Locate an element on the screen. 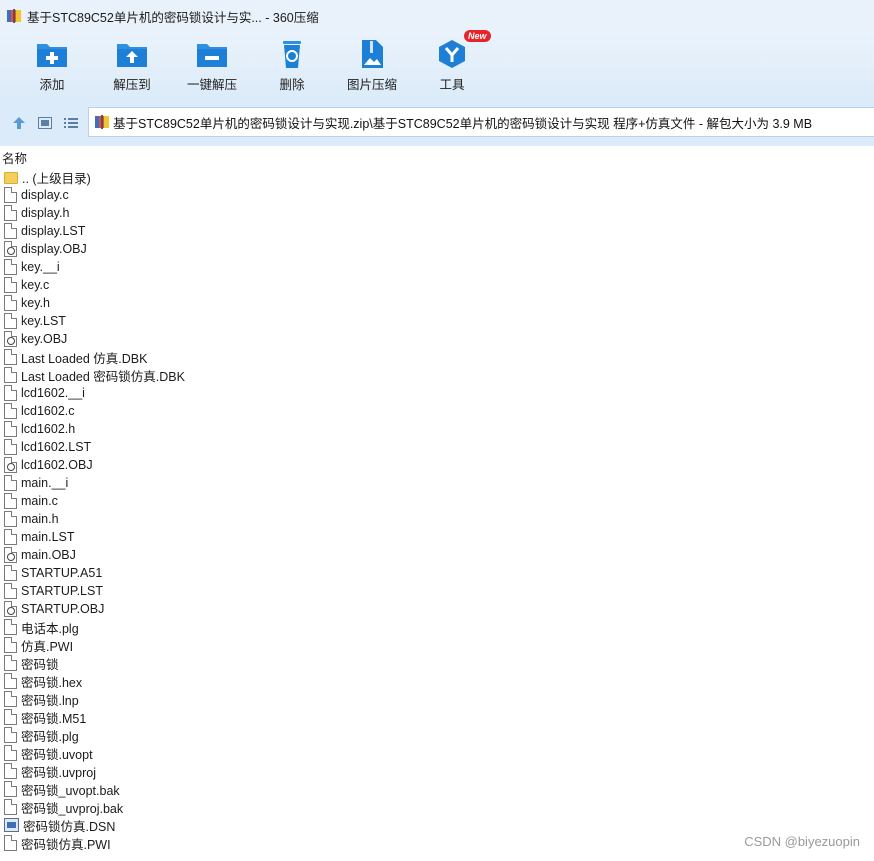  list-item: STARTUP.LST is located at coordinates (437, 591).